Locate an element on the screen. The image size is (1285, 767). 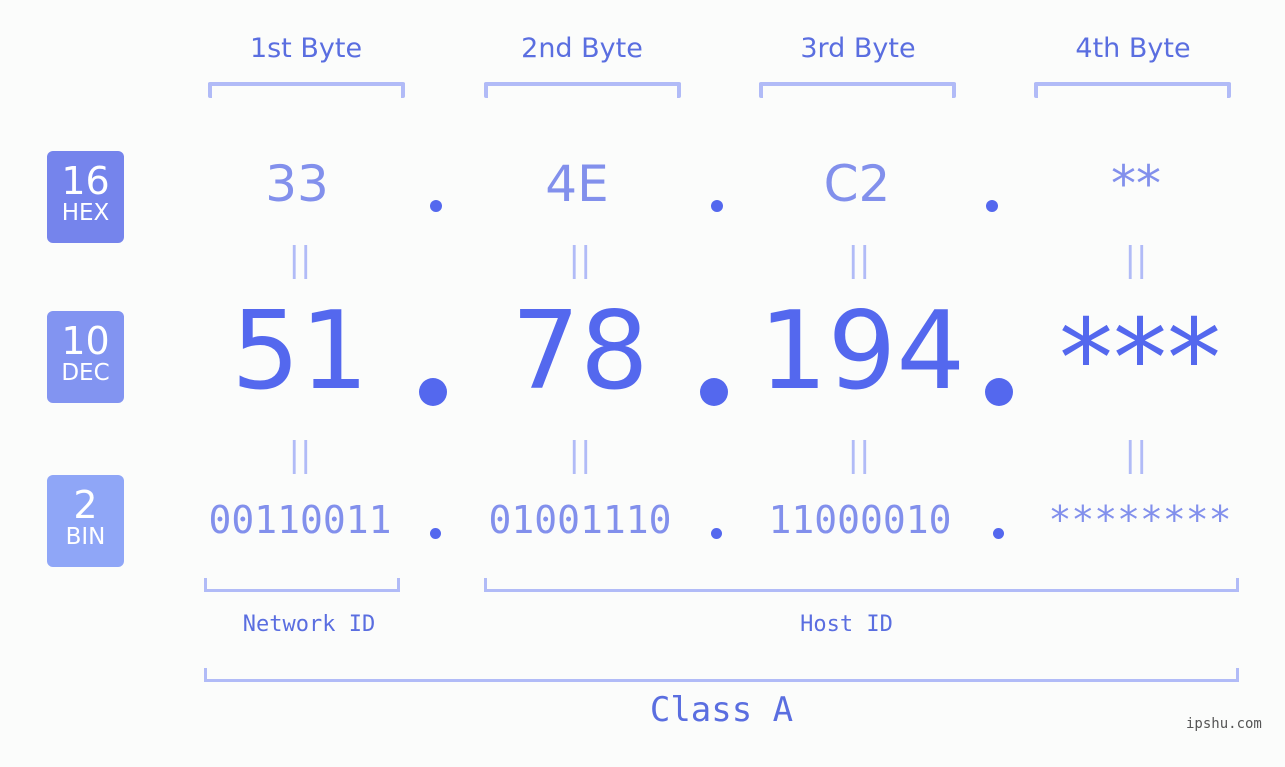
hex-badge-base: 16 is located at coordinates (85, 181).